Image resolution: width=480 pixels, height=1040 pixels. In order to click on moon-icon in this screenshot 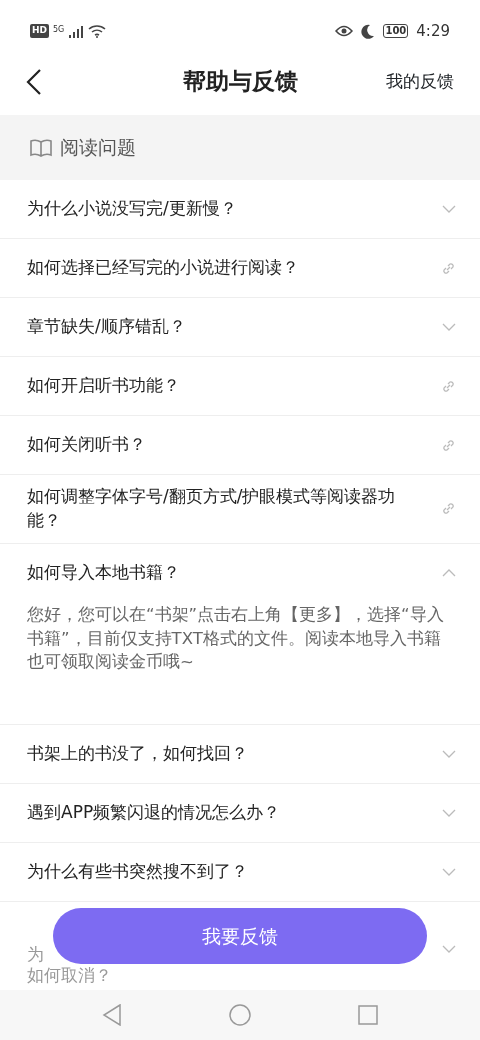, I will do `click(368, 31)`.